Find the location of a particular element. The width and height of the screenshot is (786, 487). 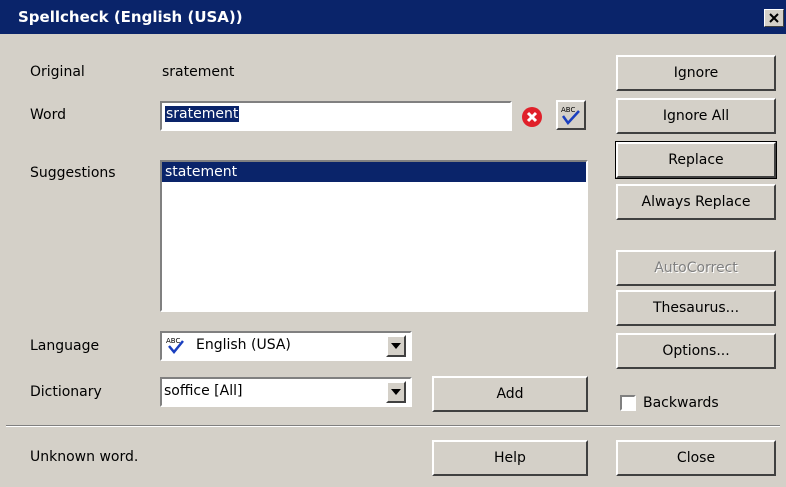

window-close-button is located at coordinates (774, 18).